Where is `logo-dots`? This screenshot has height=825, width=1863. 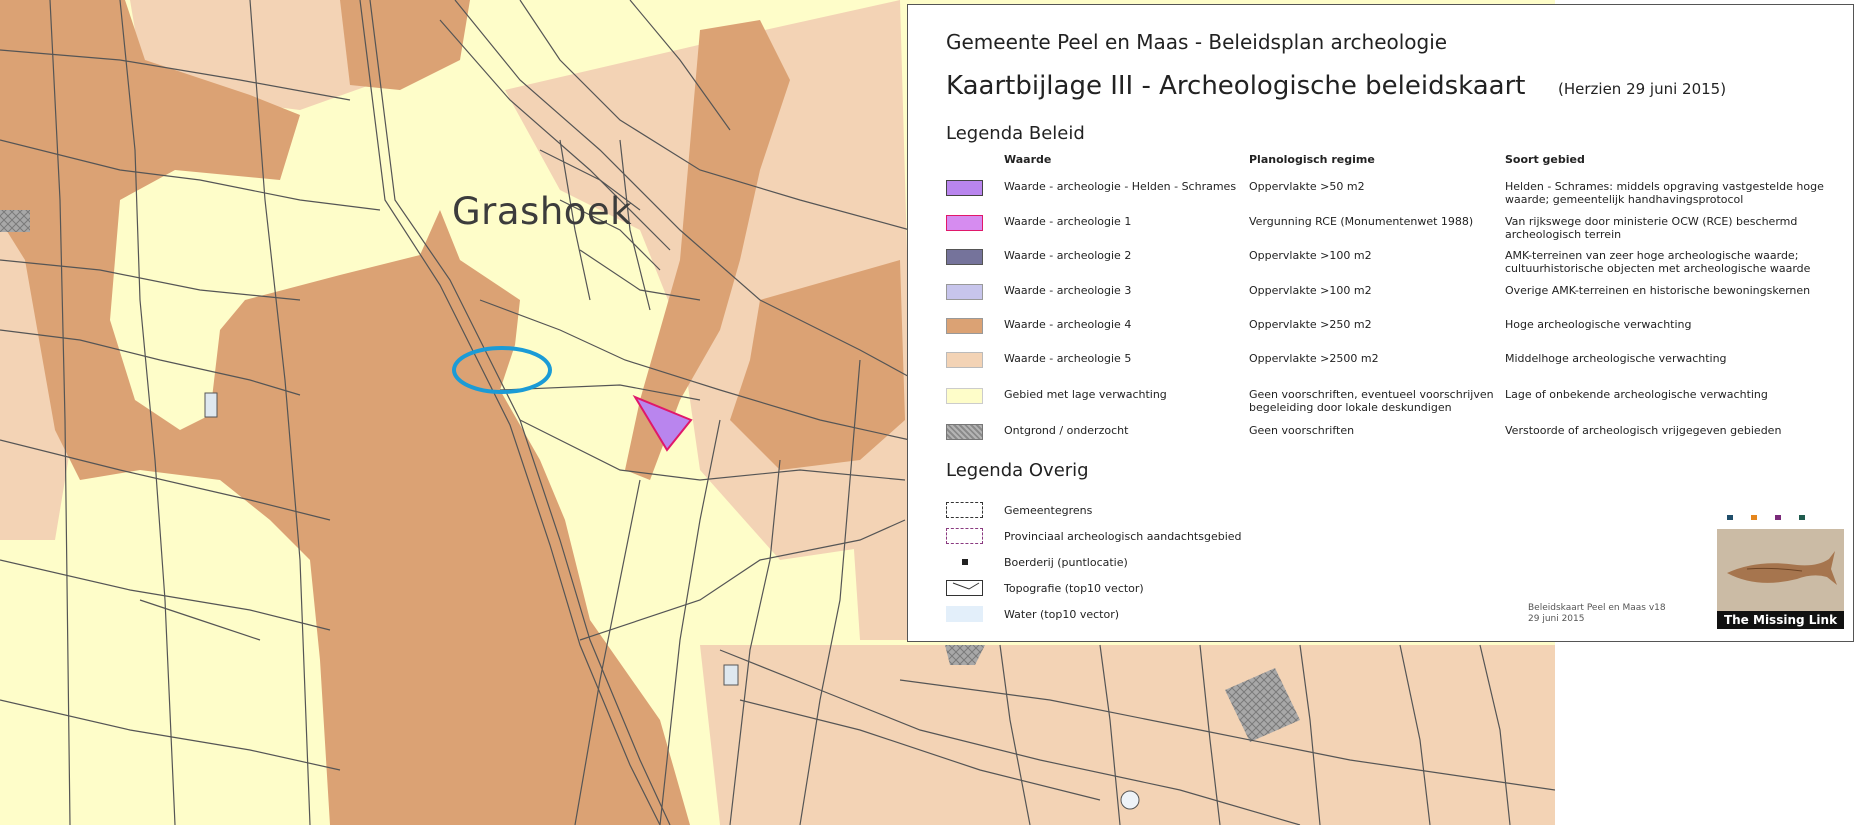 logo-dots is located at coordinates (1777, 518).